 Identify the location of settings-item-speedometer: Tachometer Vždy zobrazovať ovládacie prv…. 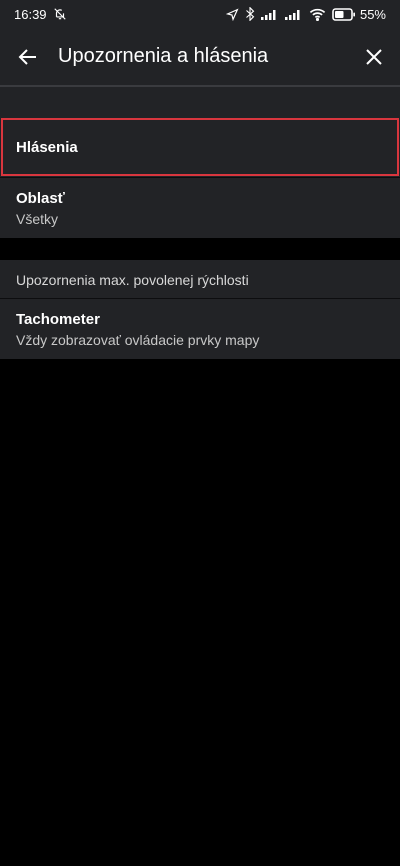
(200, 329).